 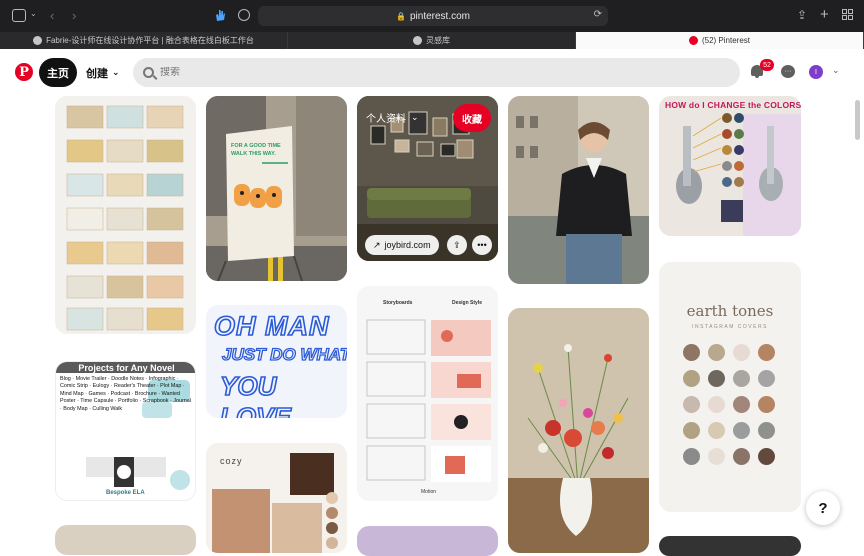 What do you see at coordinates (58, 72) in the screenshot?
I see `home-button: 主页` at bounding box center [58, 72].